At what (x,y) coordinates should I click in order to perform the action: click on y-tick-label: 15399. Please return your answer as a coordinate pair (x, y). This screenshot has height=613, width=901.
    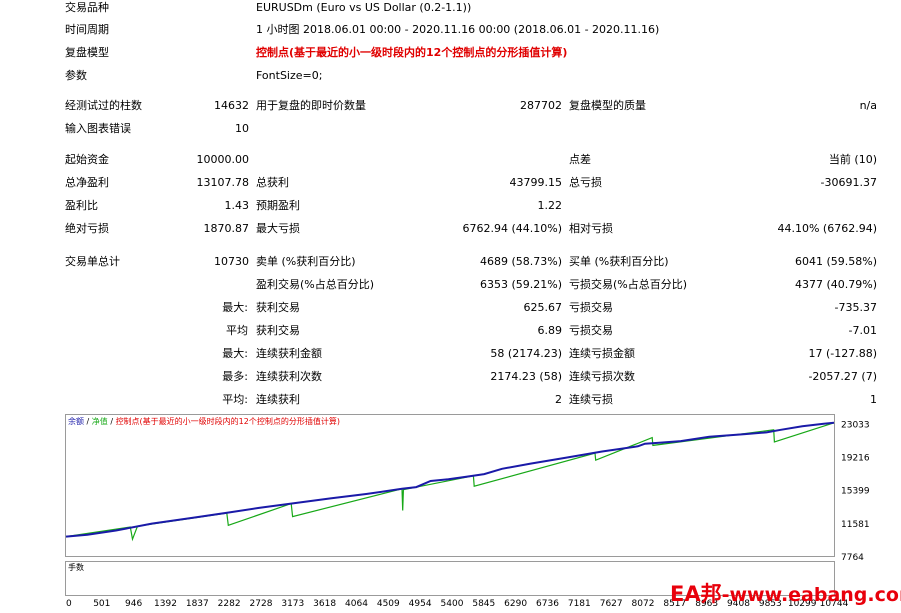
    Looking at the image, I should click on (855, 492).